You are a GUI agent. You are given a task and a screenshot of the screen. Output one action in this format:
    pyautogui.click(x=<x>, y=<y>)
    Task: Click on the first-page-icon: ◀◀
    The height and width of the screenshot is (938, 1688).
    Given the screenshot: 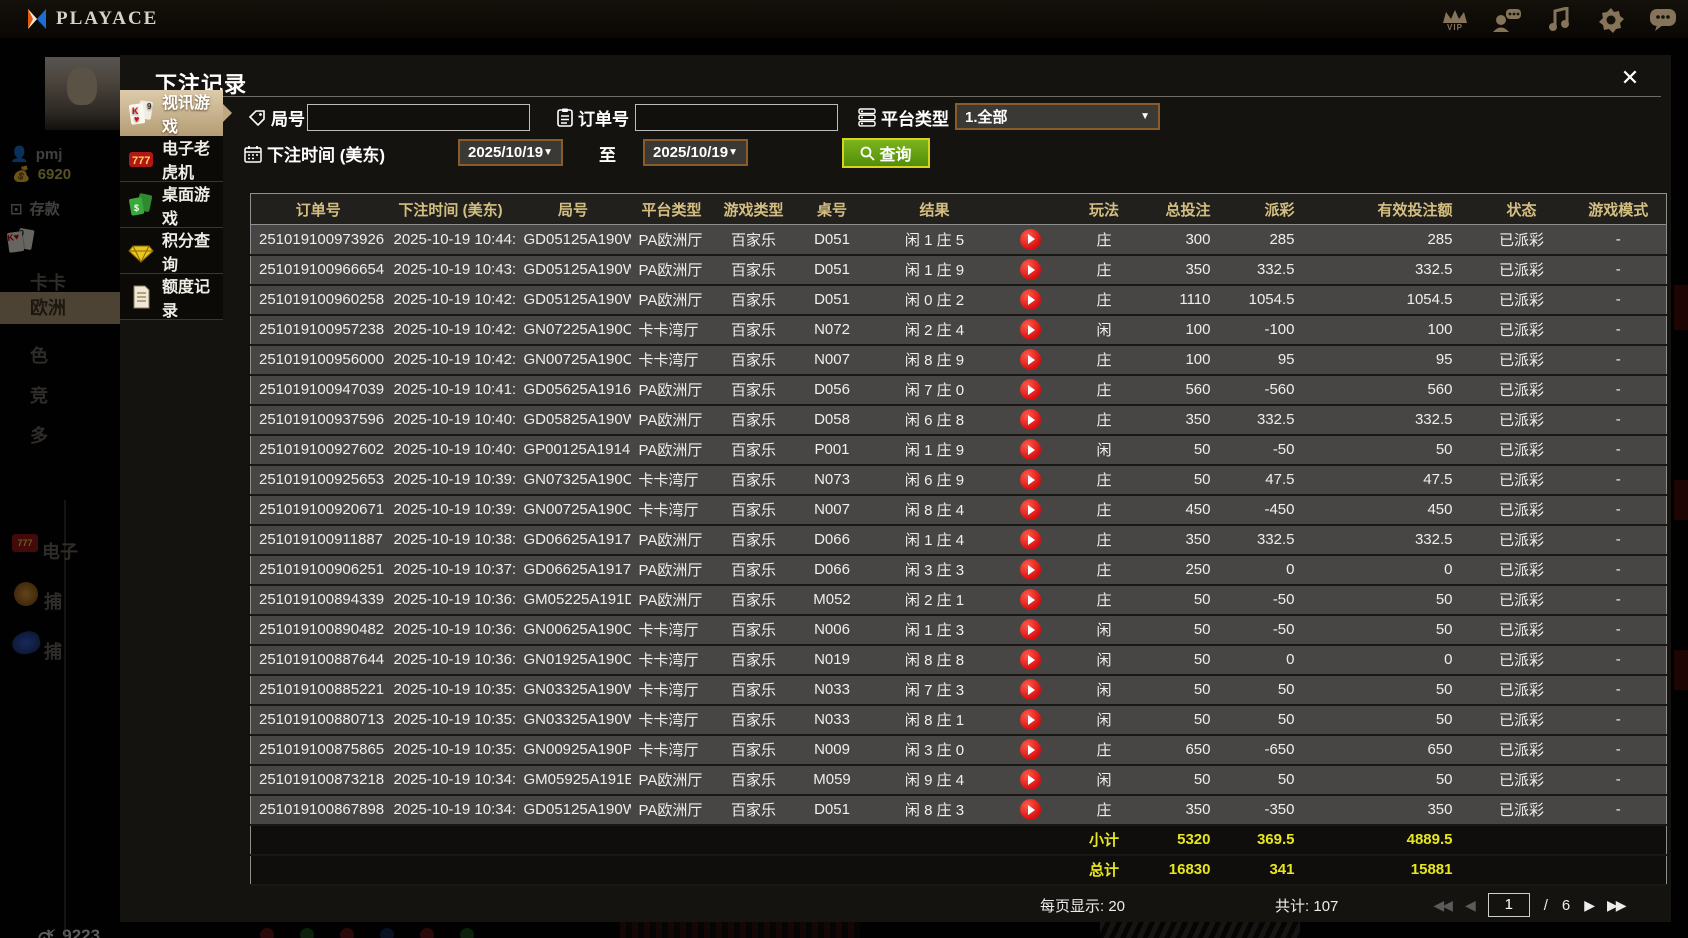 What is the action you would take?
    pyautogui.click(x=1442, y=905)
    